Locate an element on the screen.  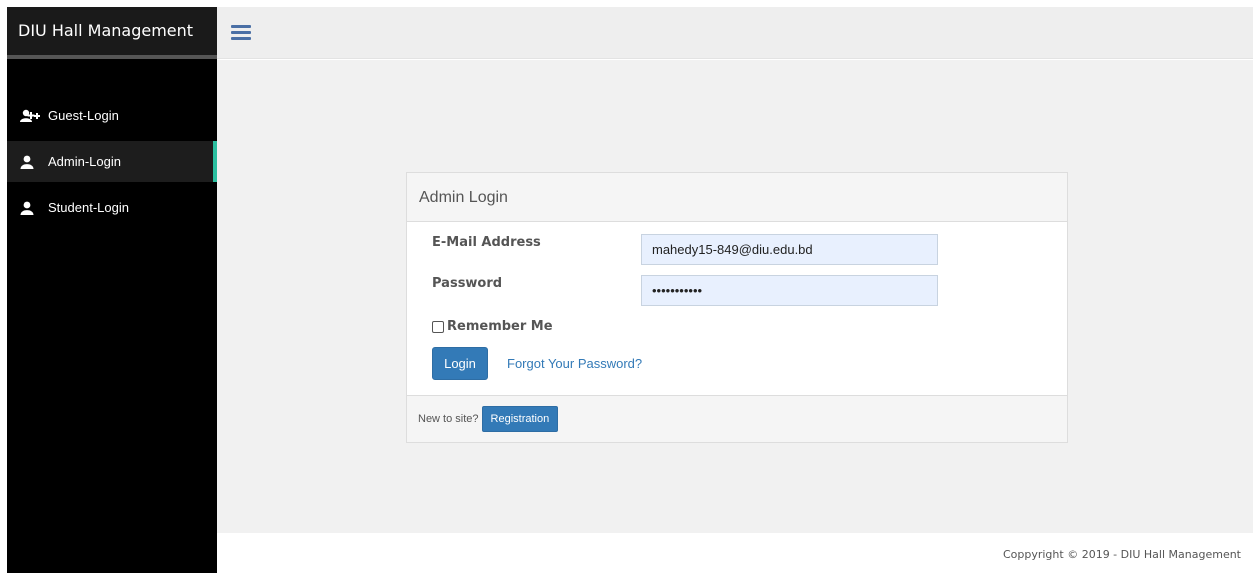
remember-me-row: Remember Me is located at coordinates (492, 326).